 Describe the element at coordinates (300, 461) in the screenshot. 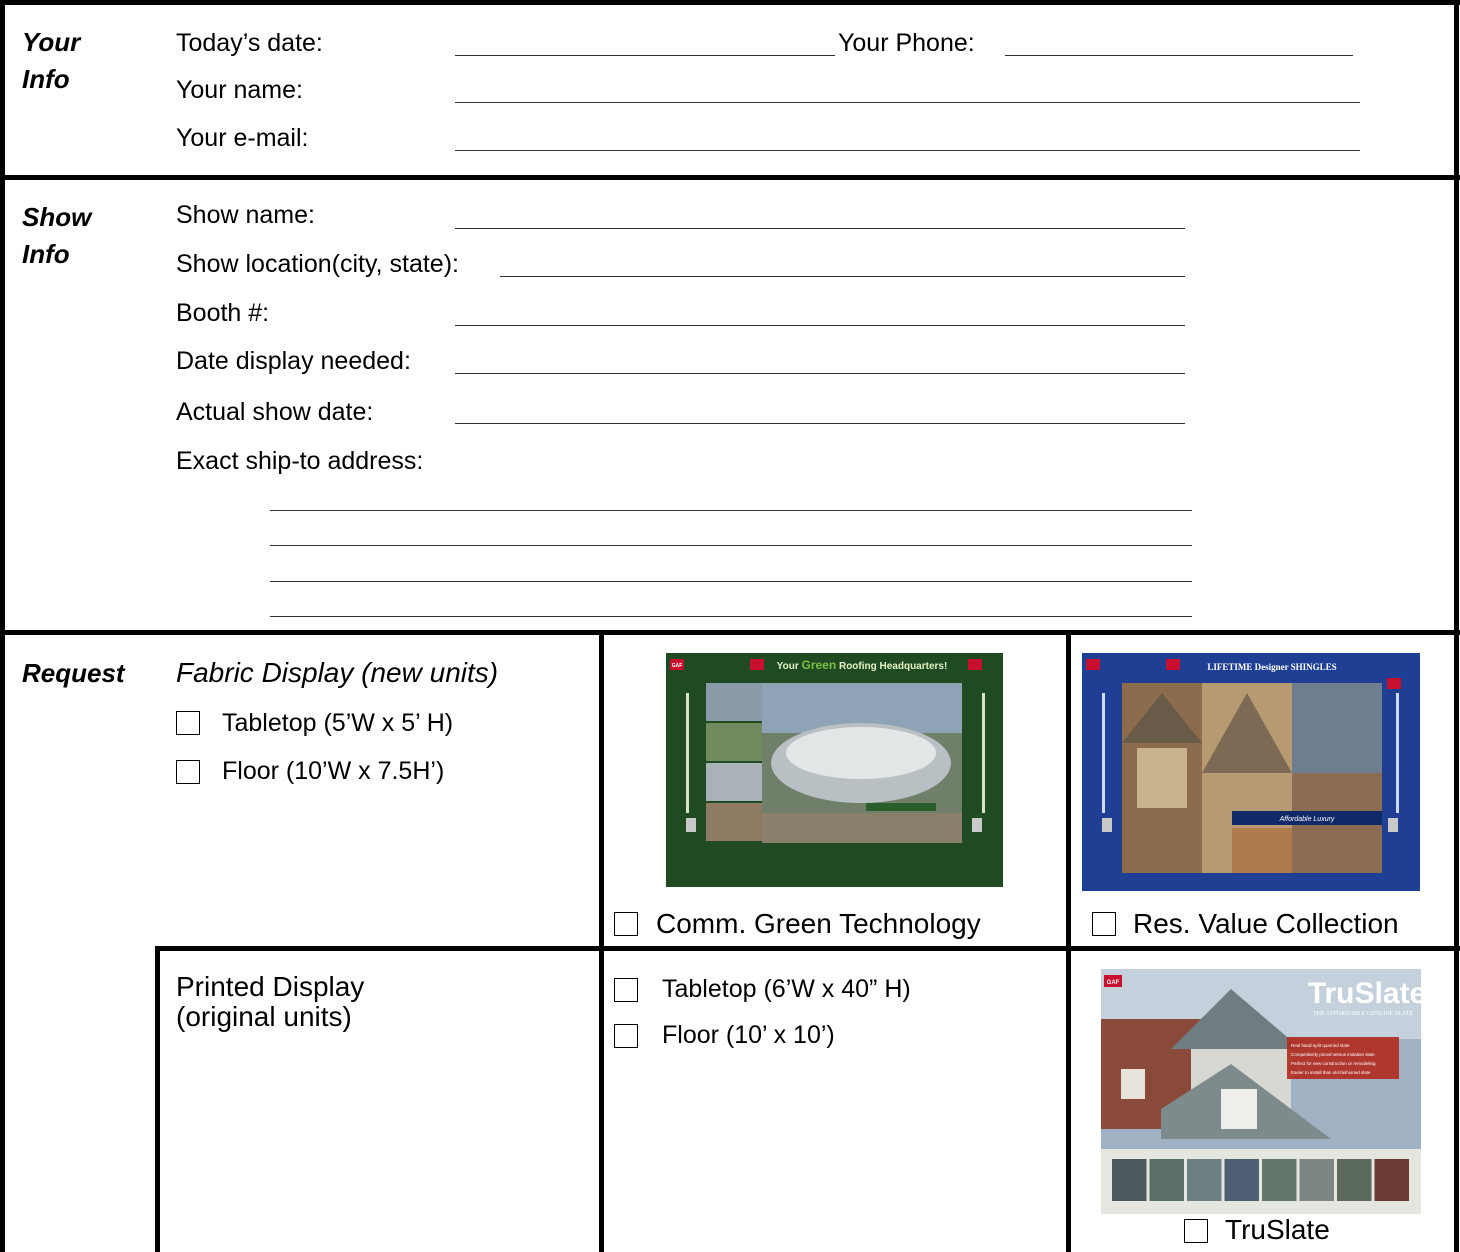

I see `ship-to-label: Exact ship-to address:` at that location.